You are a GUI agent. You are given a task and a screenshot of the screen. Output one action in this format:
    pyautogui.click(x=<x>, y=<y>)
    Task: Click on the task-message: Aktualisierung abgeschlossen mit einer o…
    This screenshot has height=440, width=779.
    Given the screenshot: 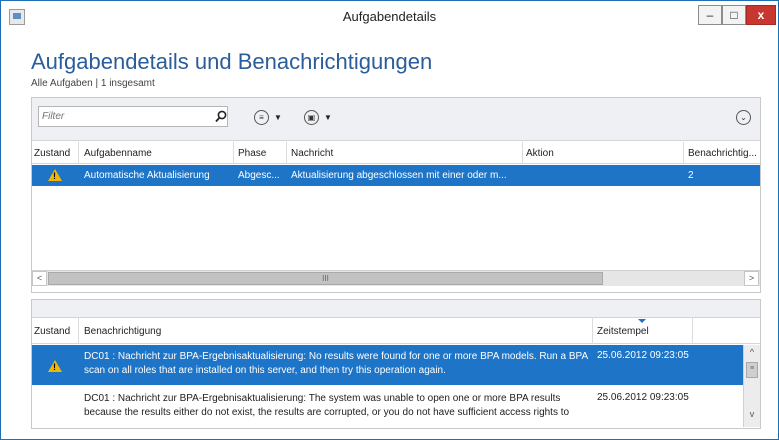 What is the action you would take?
    pyautogui.click(x=399, y=175)
    